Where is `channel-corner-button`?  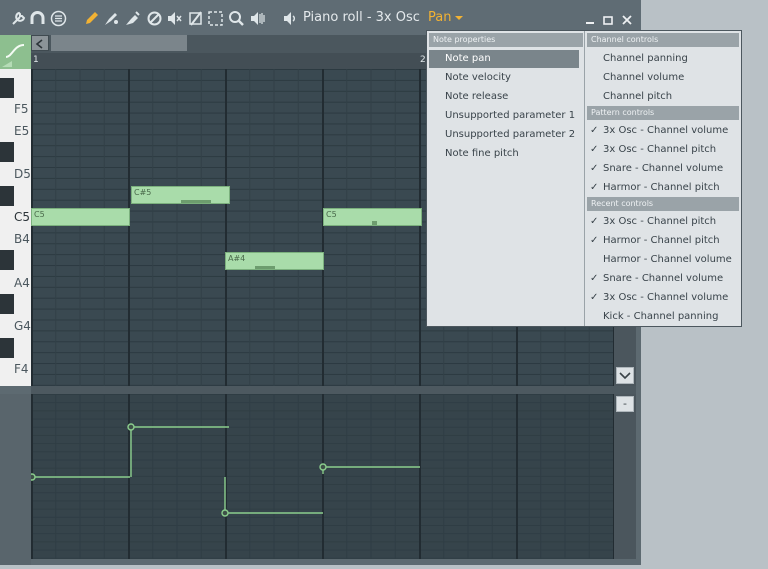
channel-corner-button is located at coordinates (15, 52).